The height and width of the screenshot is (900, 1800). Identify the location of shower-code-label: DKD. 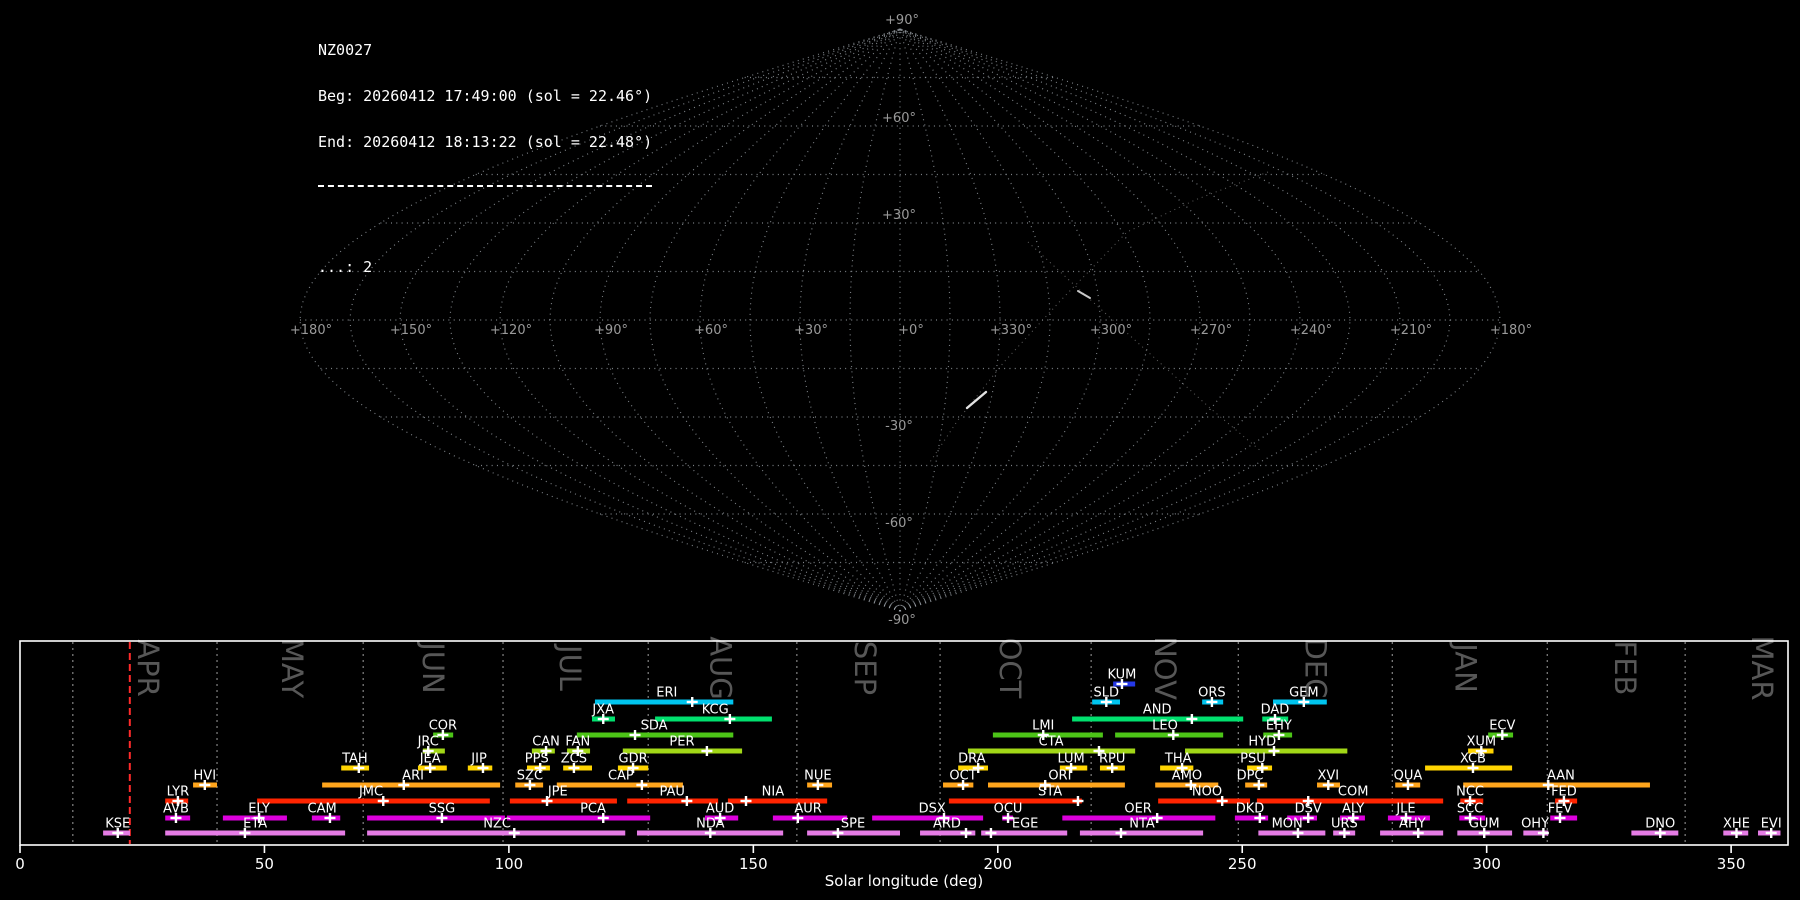
(1250, 809).